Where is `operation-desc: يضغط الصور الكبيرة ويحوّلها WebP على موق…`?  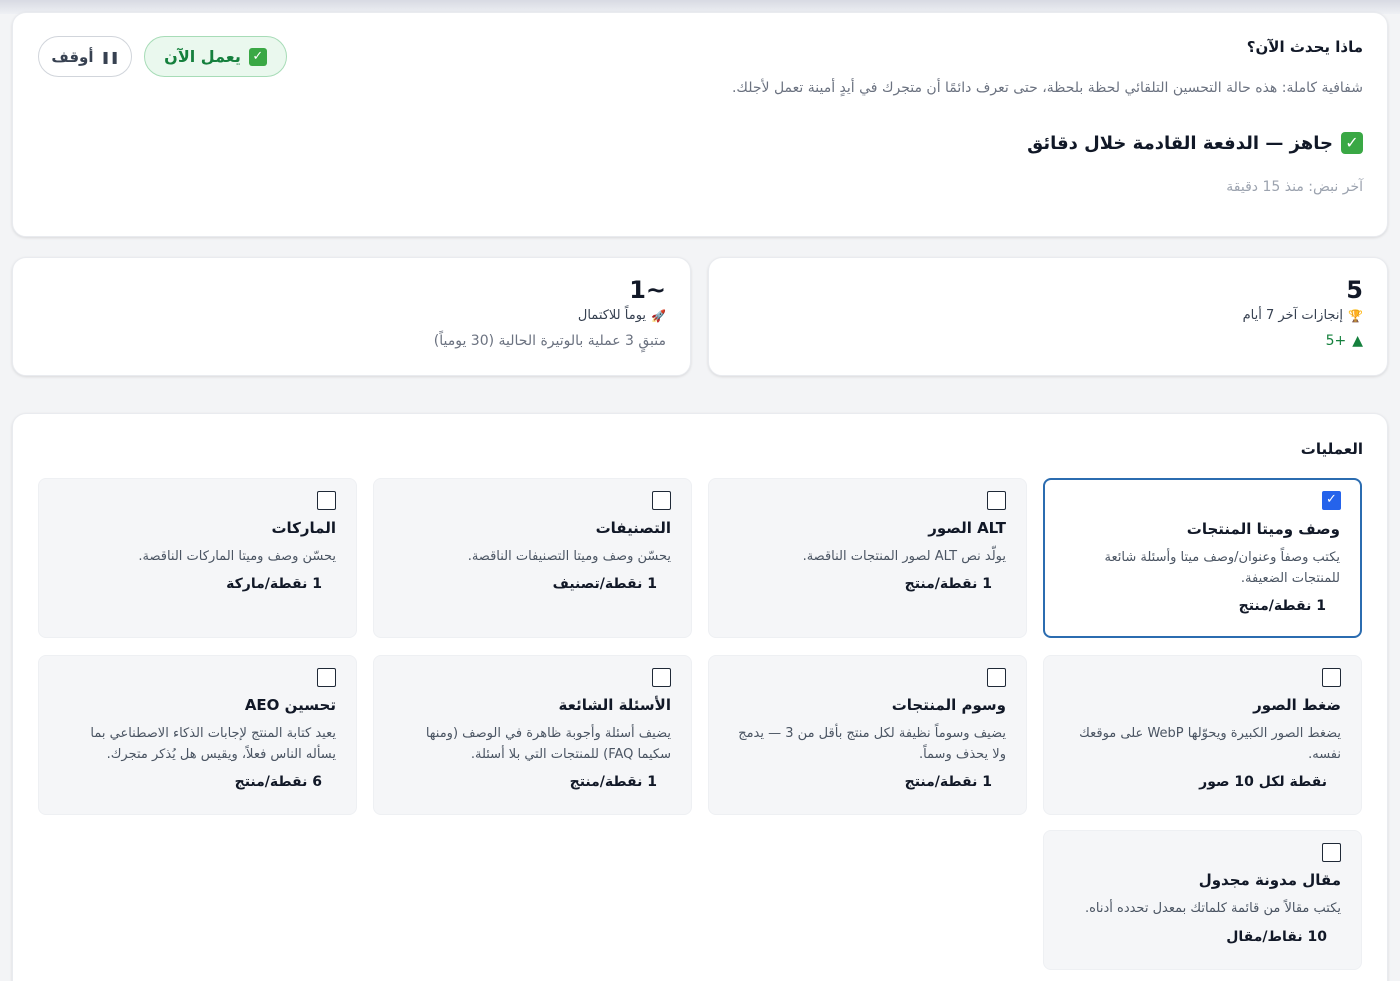 operation-desc: يضغط الصور الكبيرة ويحوّلها WebP على موق… is located at coordinates (1210, 744).